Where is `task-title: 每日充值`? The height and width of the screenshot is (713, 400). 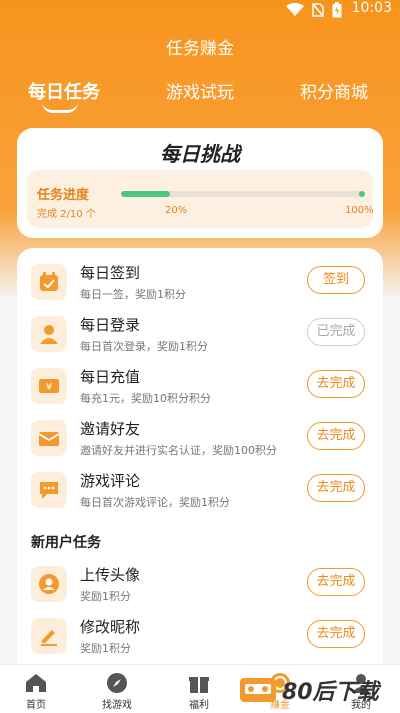
task-title: 每日充值 is located at coordinates (110, 377).